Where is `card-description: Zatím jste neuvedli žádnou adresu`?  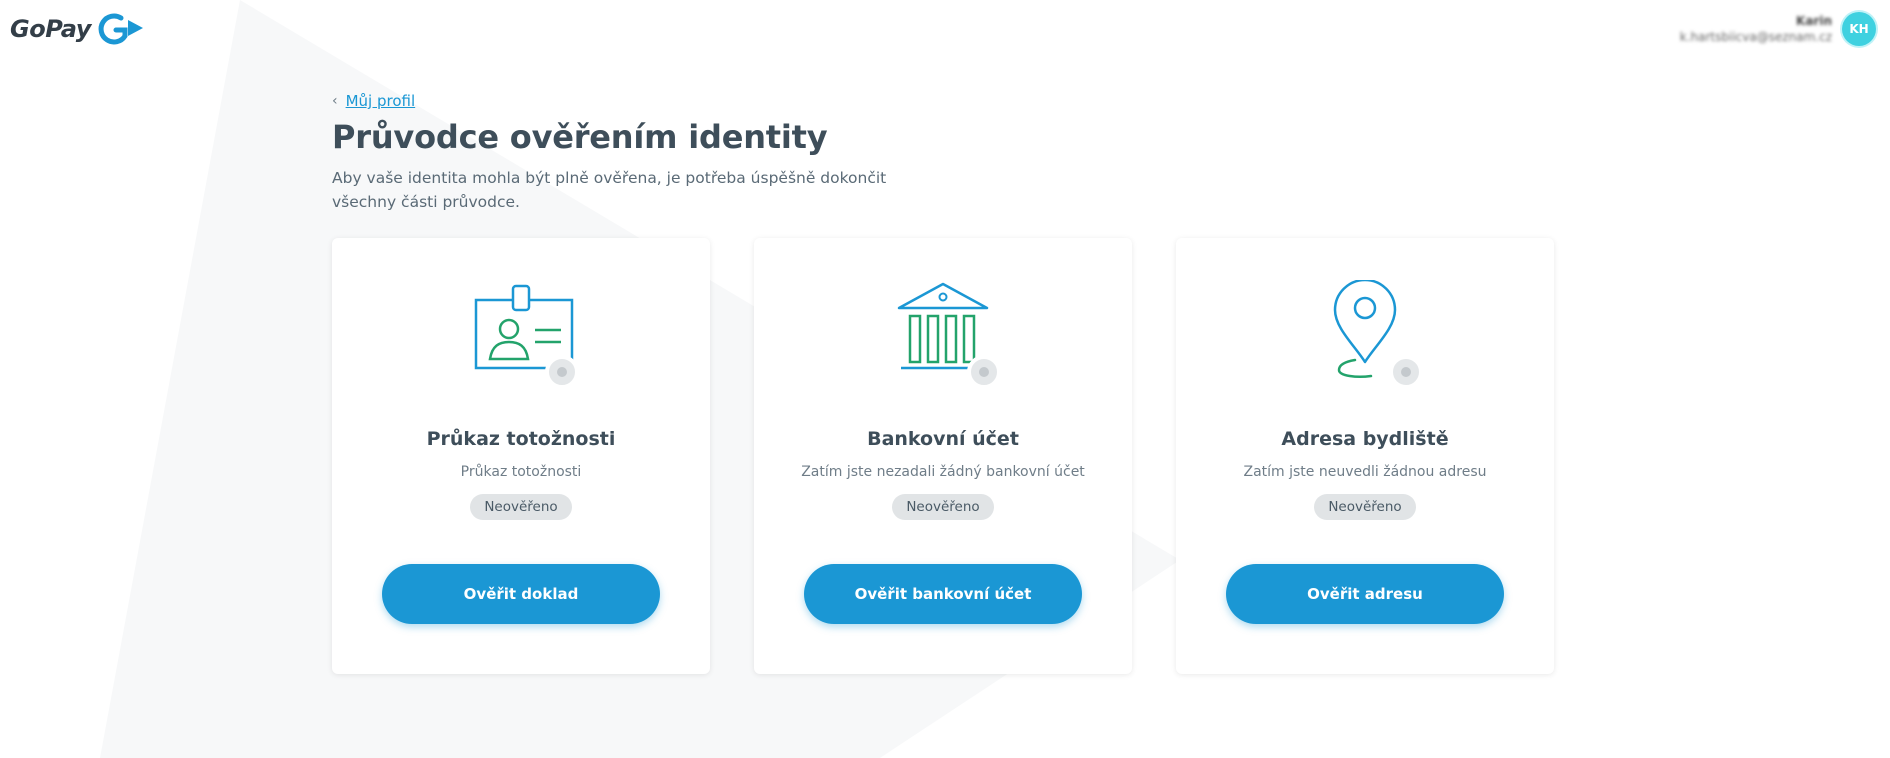 card-description: Zatím jste neuvedli žádnou adresu is located at coordinates (1365, 472).